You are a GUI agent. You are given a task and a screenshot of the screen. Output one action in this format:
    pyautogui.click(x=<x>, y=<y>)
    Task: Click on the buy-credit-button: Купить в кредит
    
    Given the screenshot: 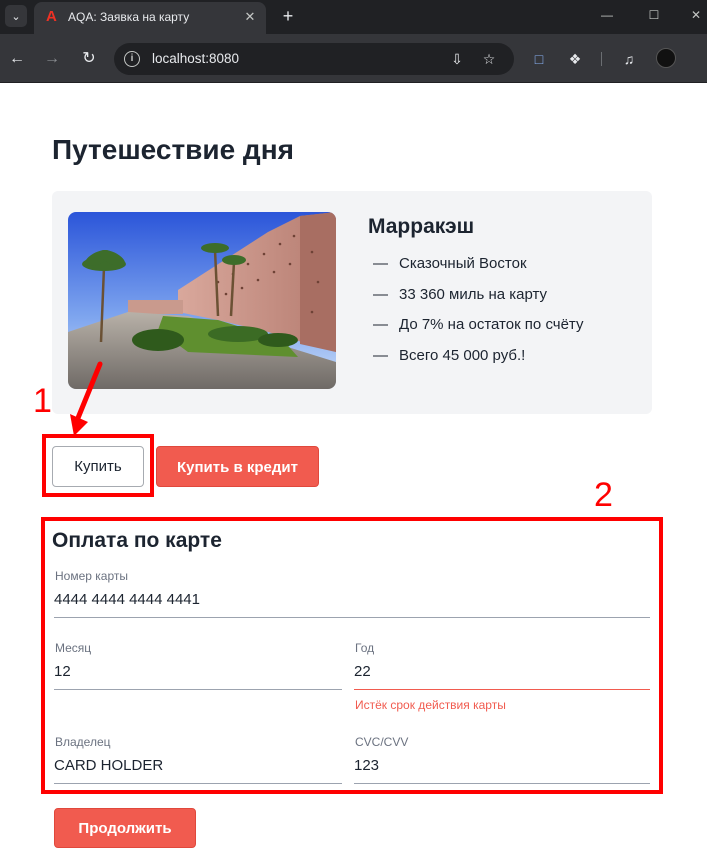 What is the action you would take?
    pyautogui.click(x=237, y=466)
    